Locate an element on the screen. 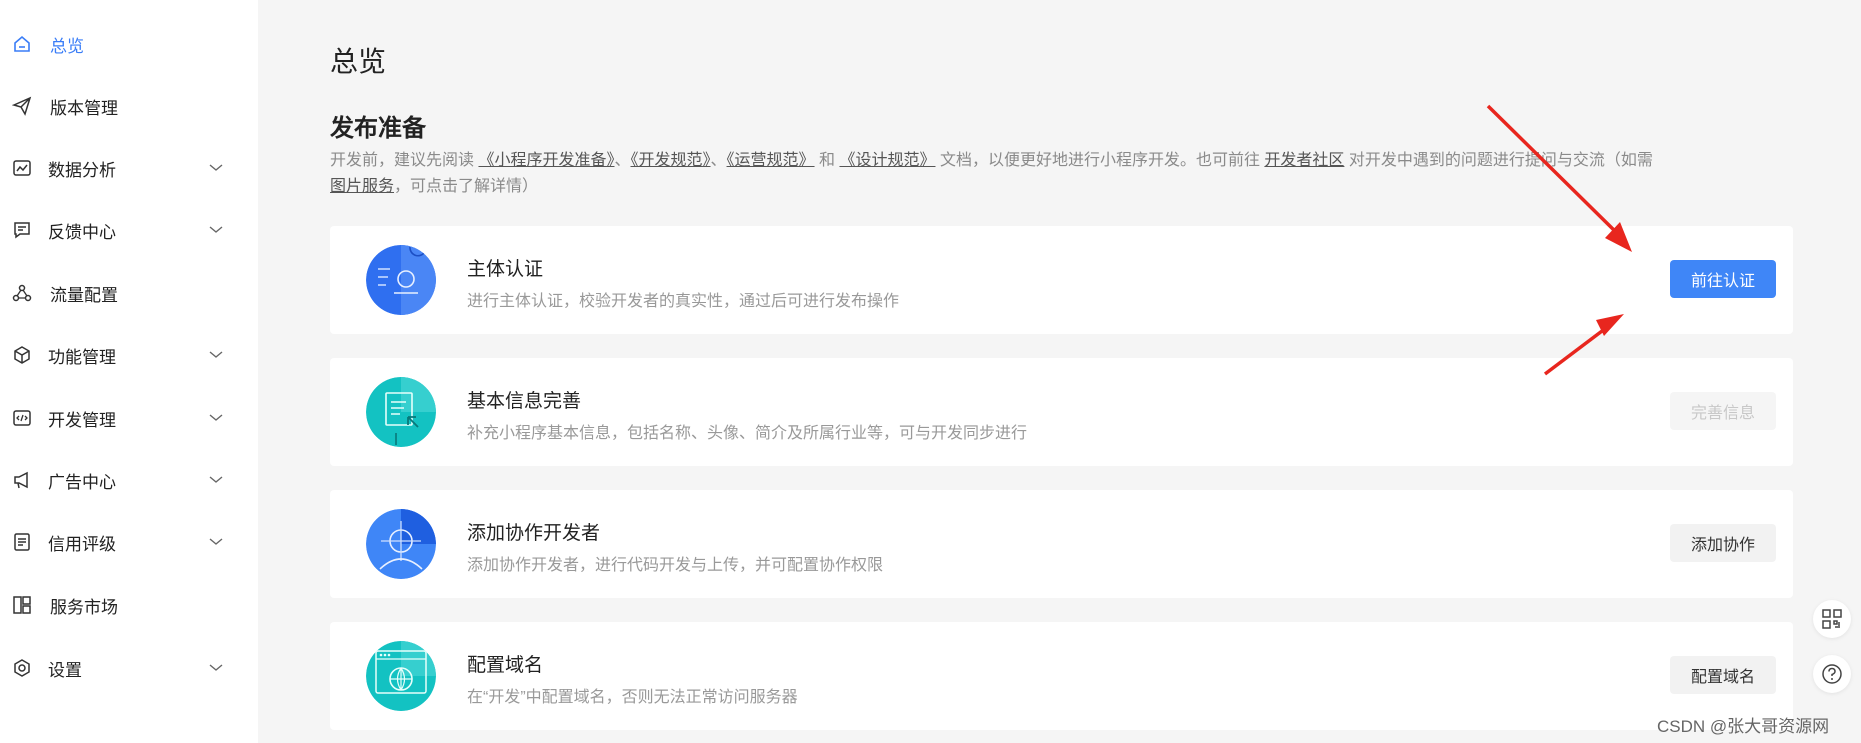 This screenshot has width=1861, height=743. qrcode-button is located at coordinates (1832, 619).